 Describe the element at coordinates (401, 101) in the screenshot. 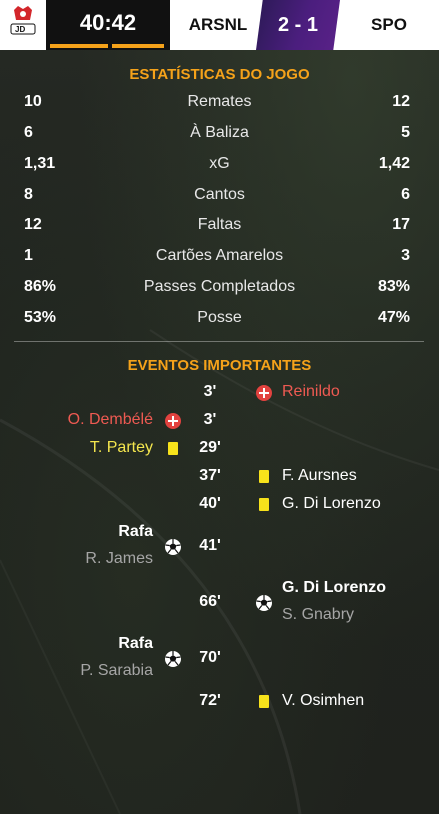

I see `stat-away-value: 12` at that location.